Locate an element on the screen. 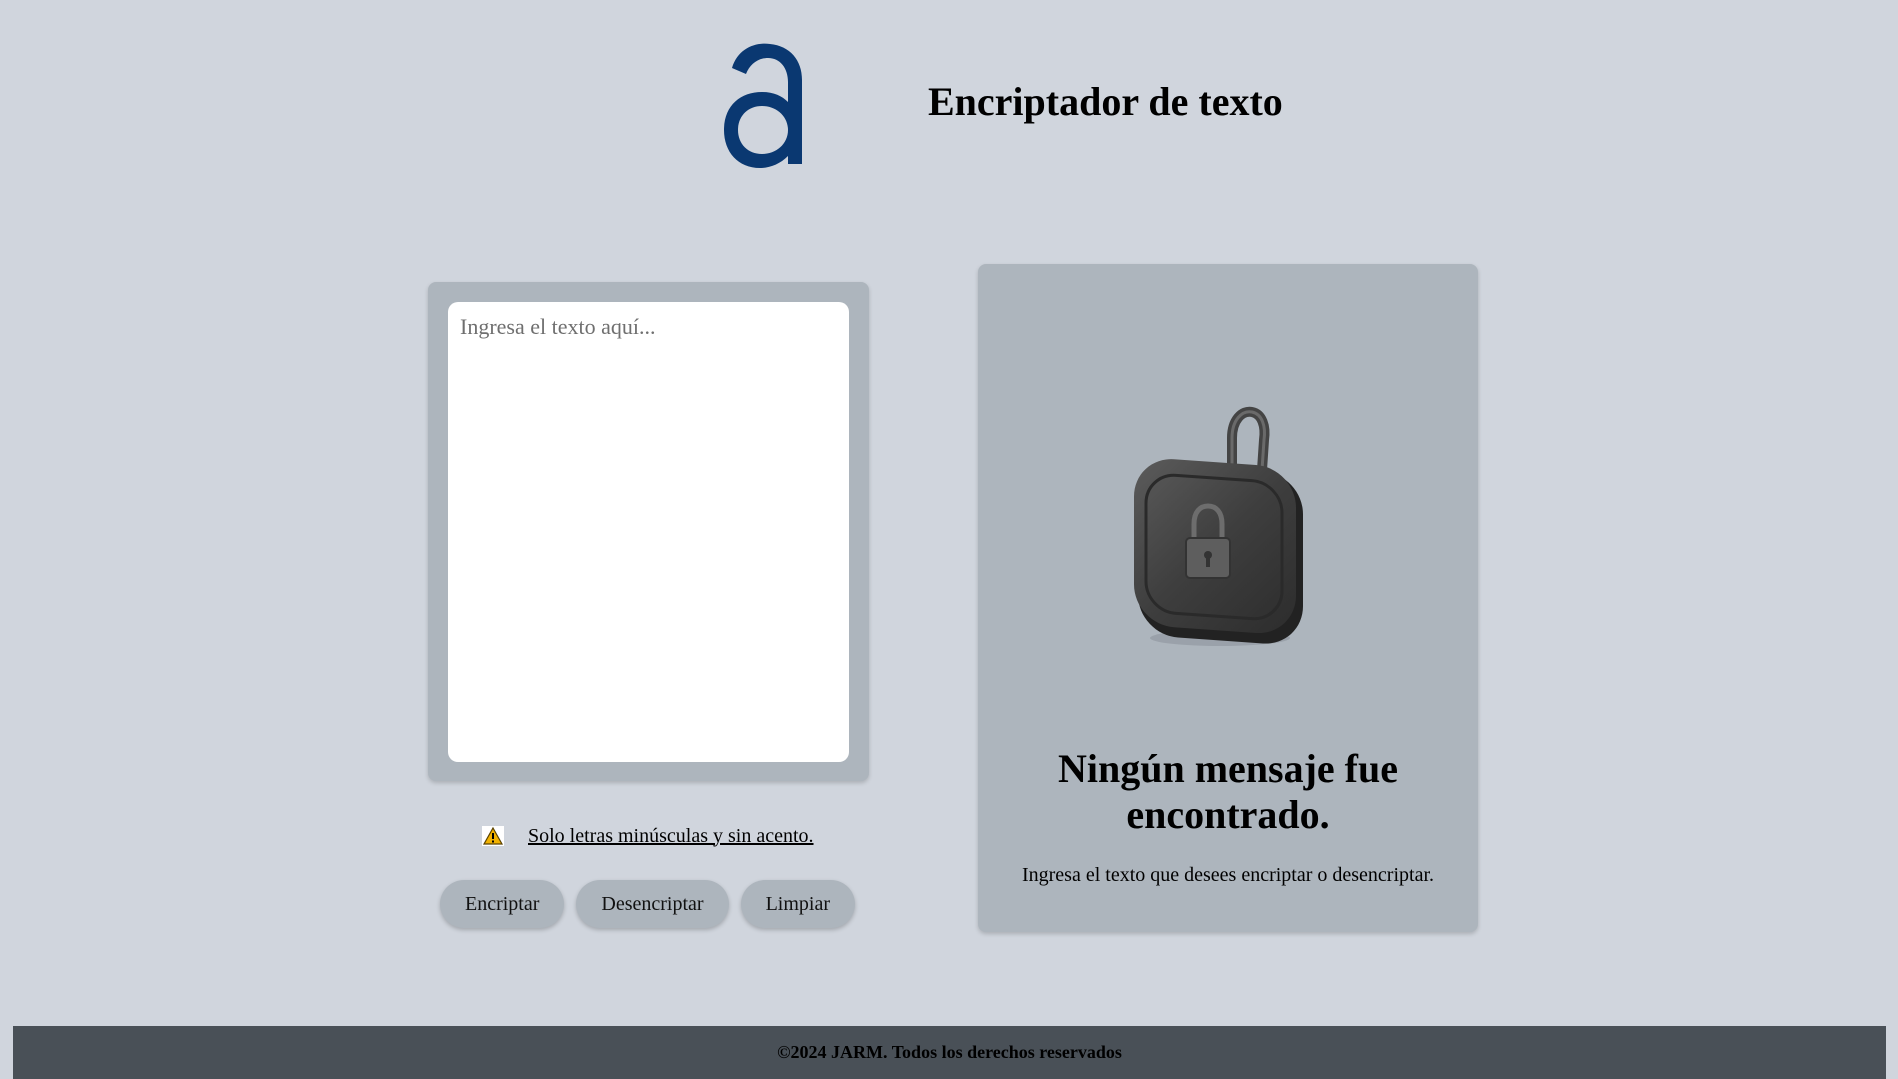 The height and width of the screenshot is (1079, 1898). notice-text: Solo letras minúsculas y sin acento. is located at coordinates (671, 835).